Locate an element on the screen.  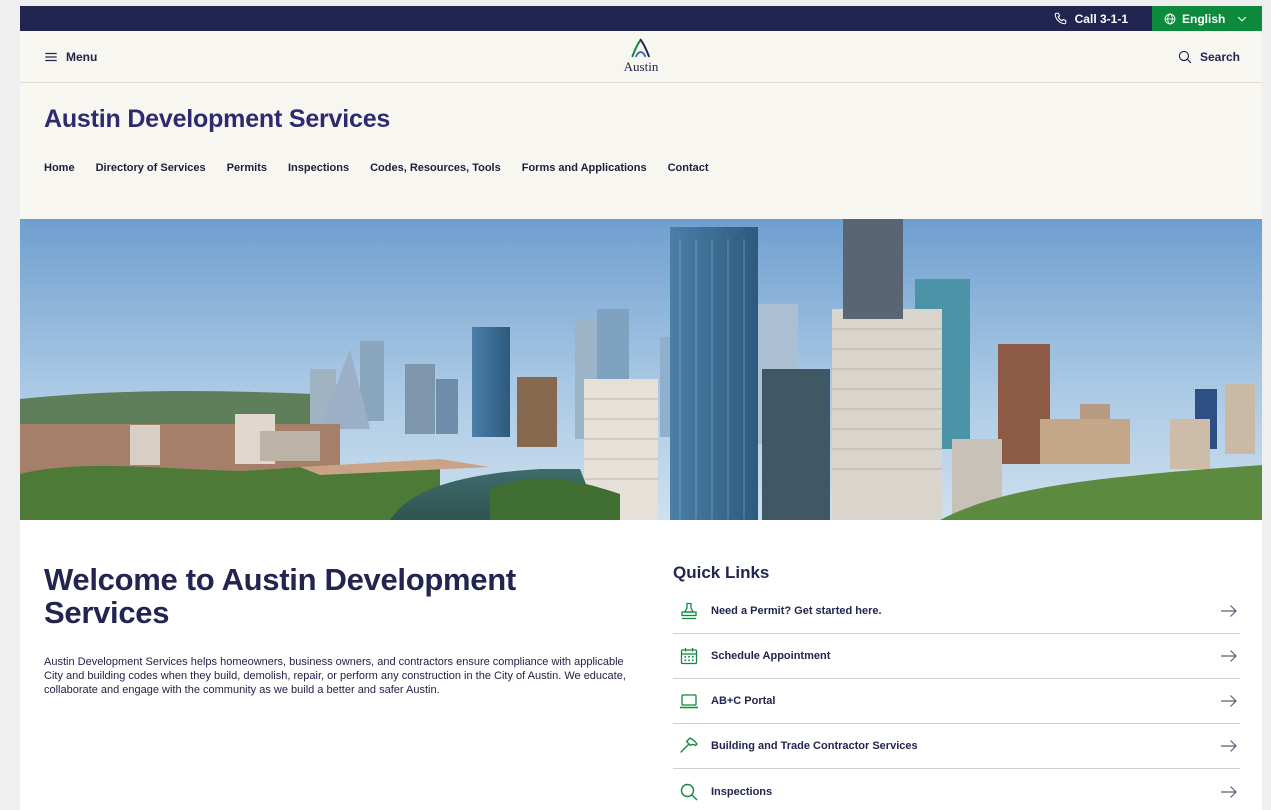
quick-link-inspections: Inspections is located at coordinates (956, 789).